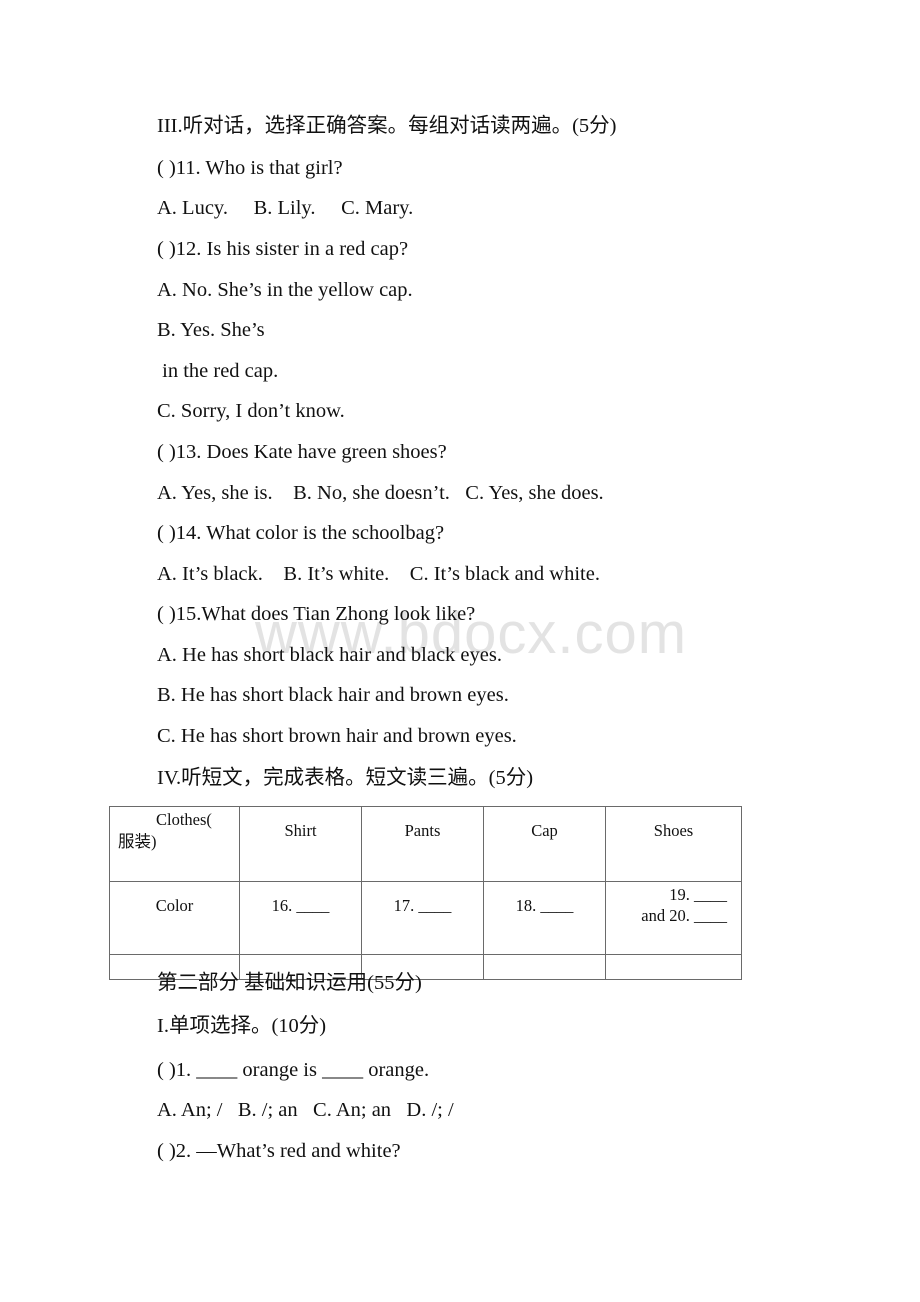  What do you see at coordinates (345, 778) in the screenshot?
I see `section-4-heading: IV.听短文，完成表格。短文读三遍。(5分)` at bounding box center [345, 778].